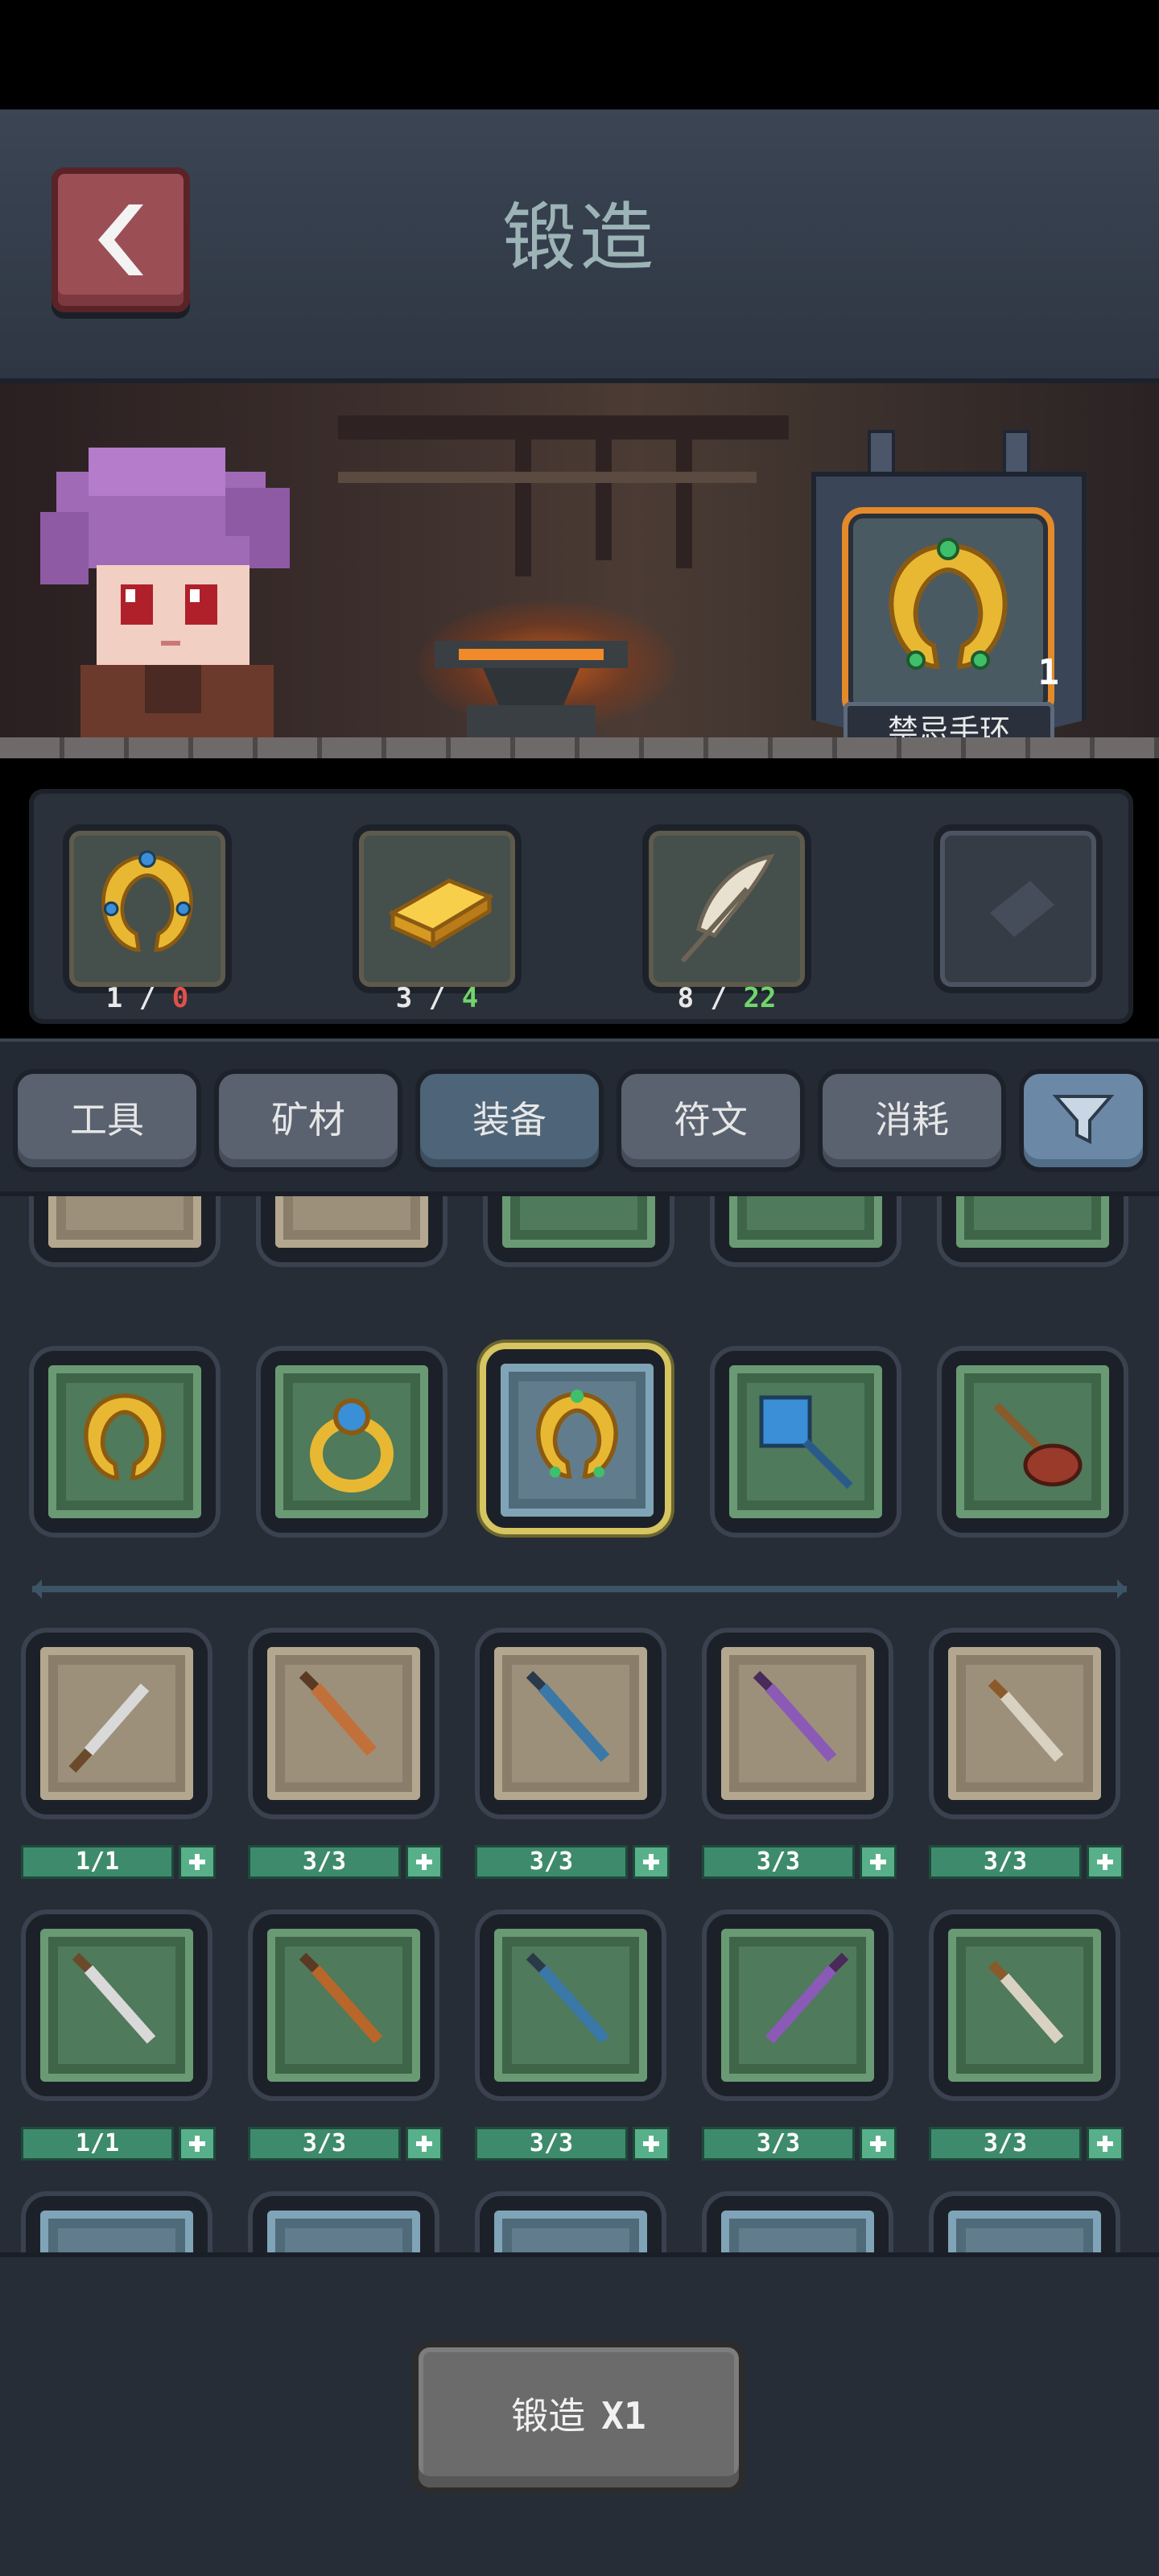  I want to click on serrated-blade-icon, so click(341, 1998).